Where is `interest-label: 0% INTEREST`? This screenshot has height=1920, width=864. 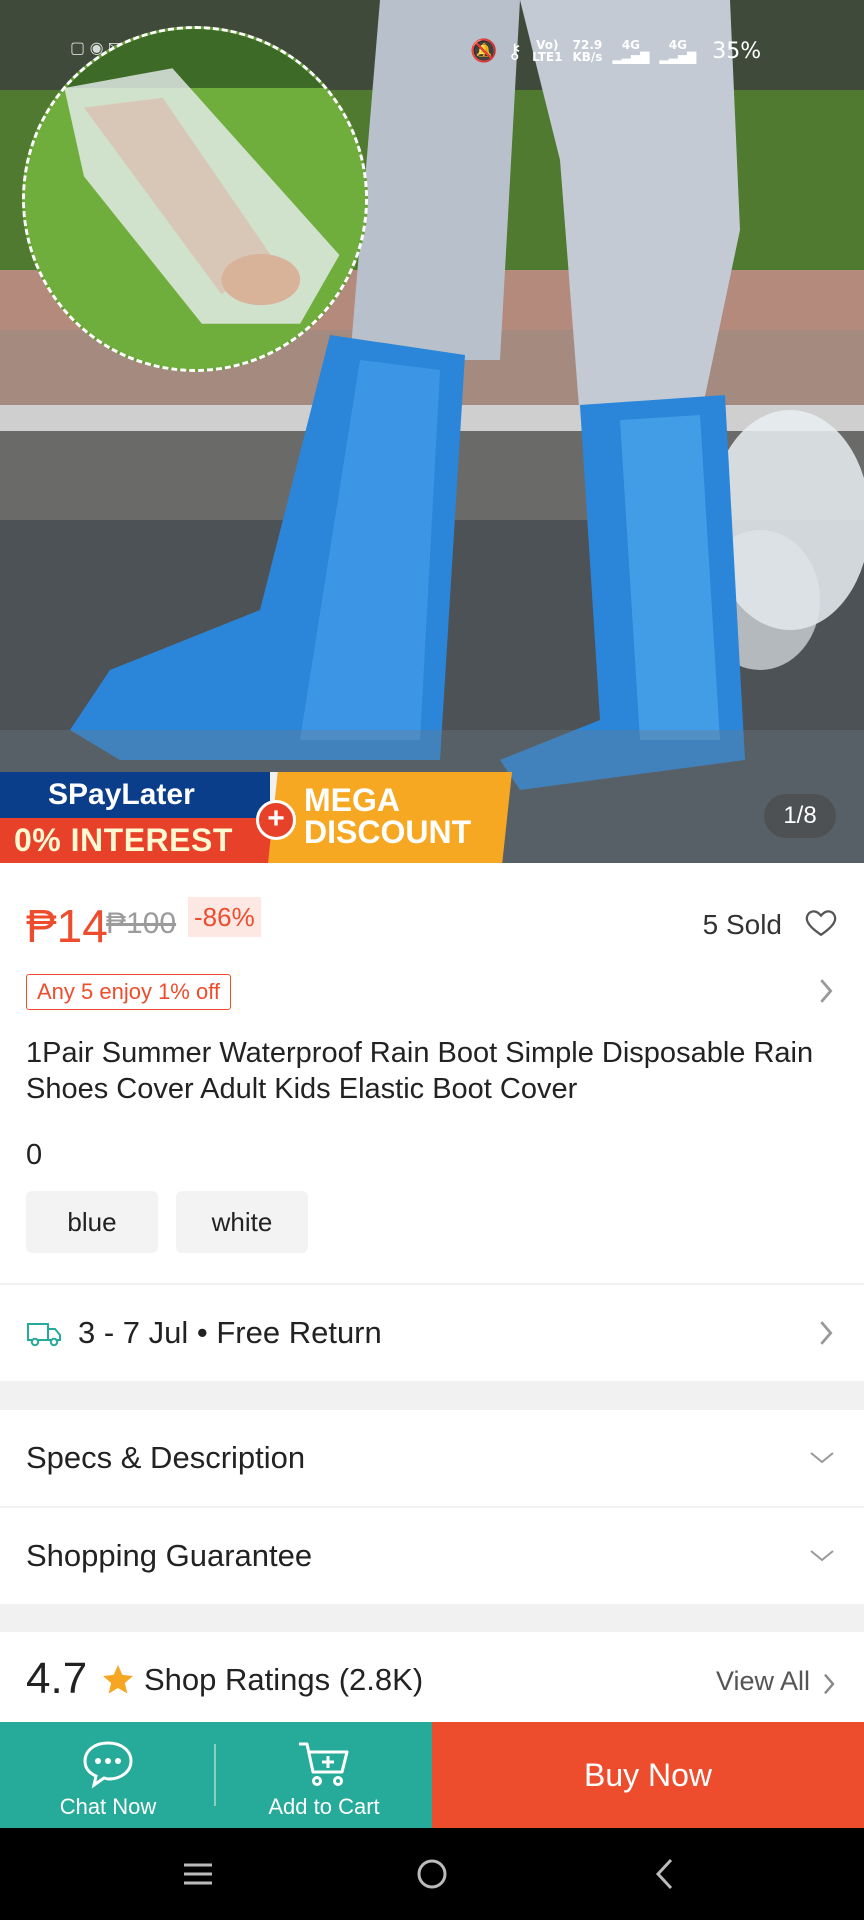
interest-label: 0% INTEREST is located at coordinates (141, 840).